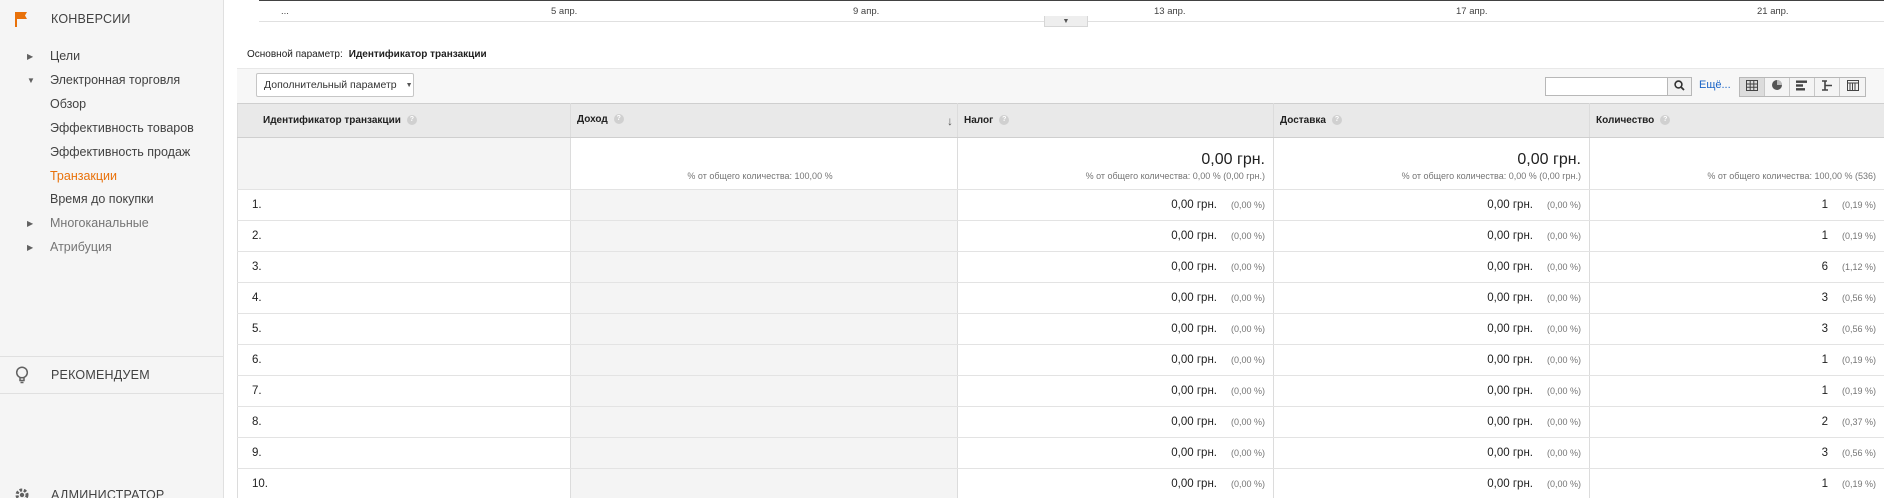 The image size is (1884, 498). I want to click on timeline-label: 17 апр., so click(1472, 11).